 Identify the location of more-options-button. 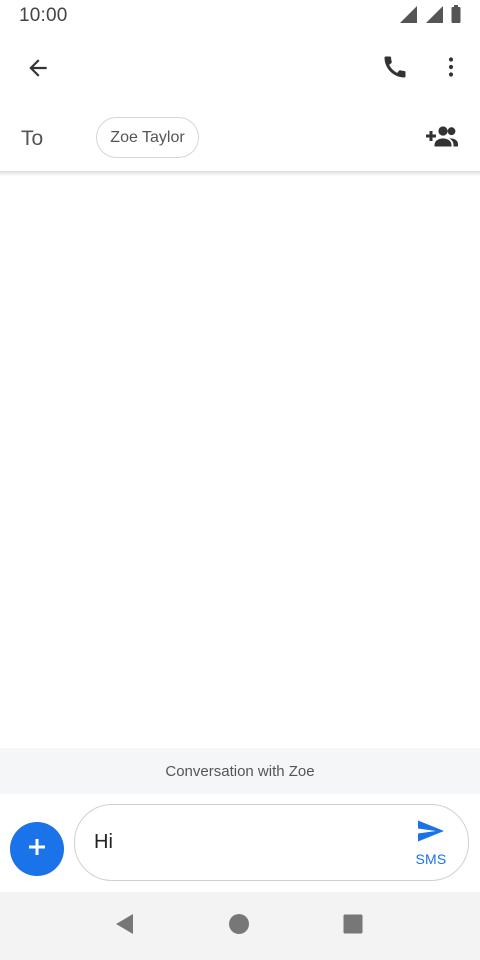
(451, 69).